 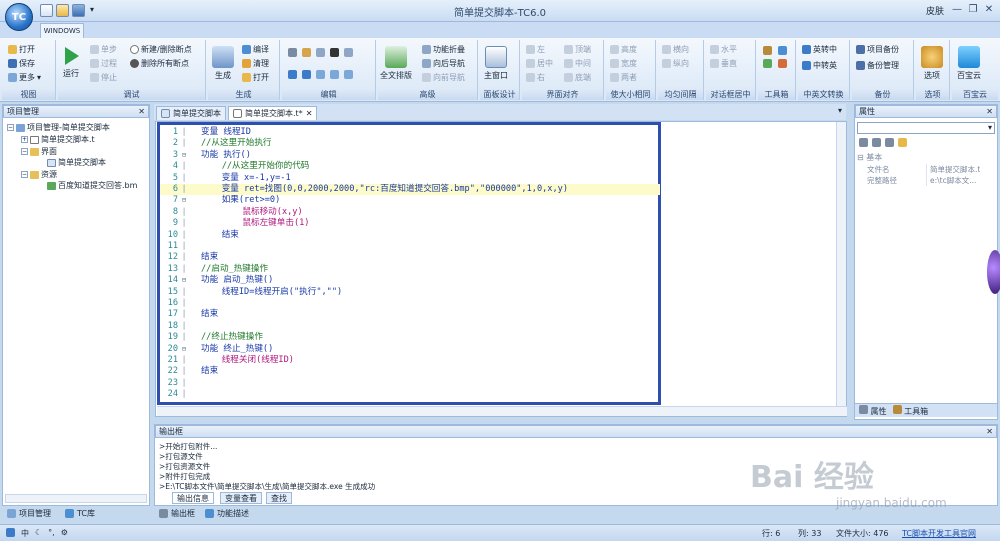 What do you see at coordinates (910, 410) in the screenshot?
I see `tab-toolbox: 工具箱` at bounding box center [910, 410].